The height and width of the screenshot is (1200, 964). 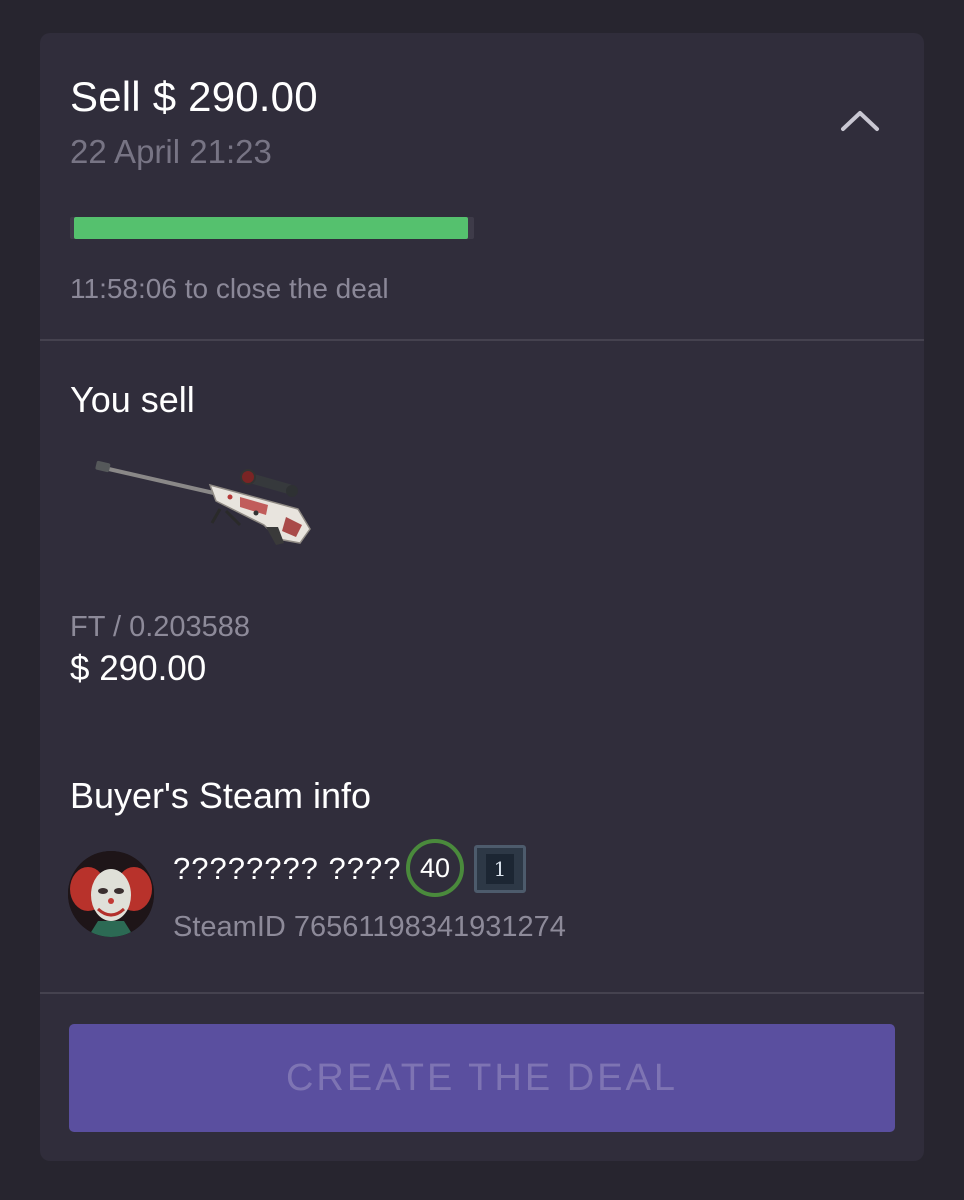 I want to click on chevron-up-icon, so click(x=860, y=121).